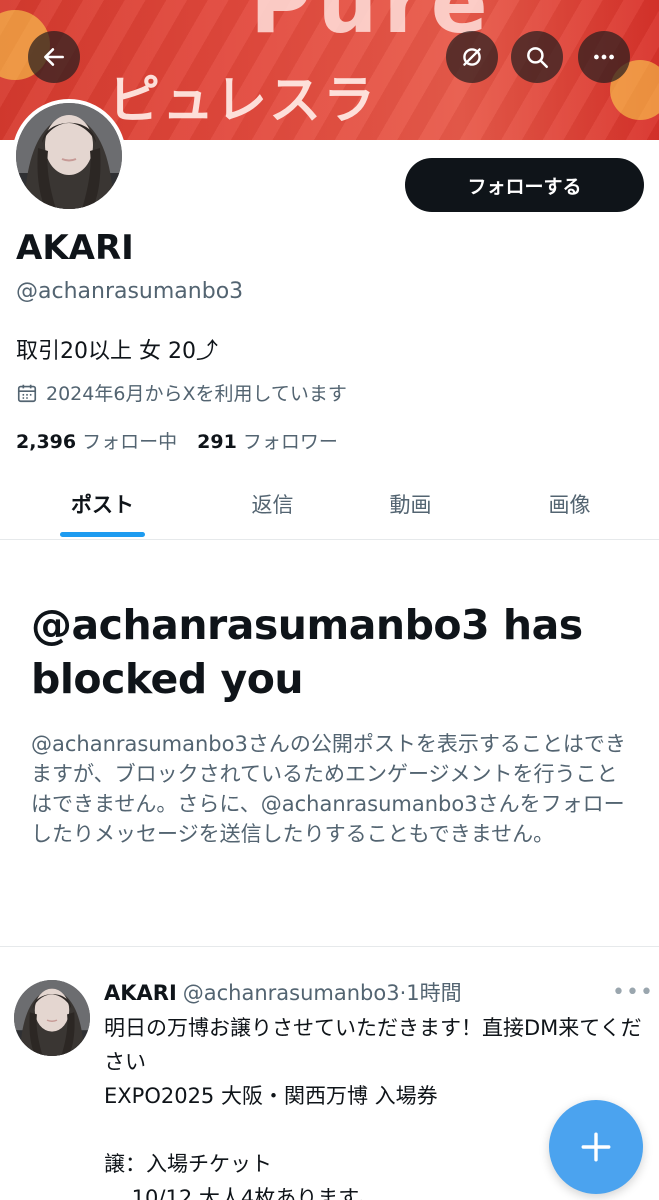  Describe the element at coordinates (307, 652) in the screenshot. I see `blocked-title: @achanrasumanbo3 has blocked you` at that location.